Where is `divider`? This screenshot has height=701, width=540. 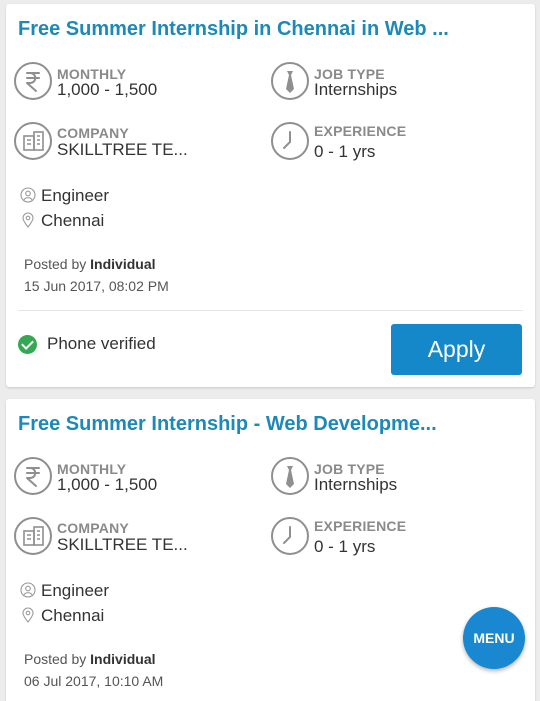
divider is located at coordinates (270, 310).